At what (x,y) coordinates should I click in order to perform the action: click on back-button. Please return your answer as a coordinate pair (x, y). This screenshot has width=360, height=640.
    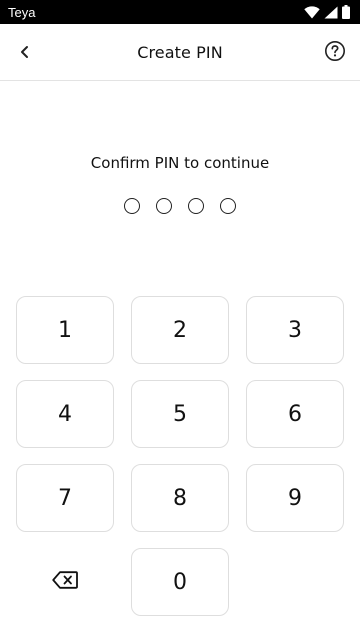
    Looking at the image, I should click on (25, 53).